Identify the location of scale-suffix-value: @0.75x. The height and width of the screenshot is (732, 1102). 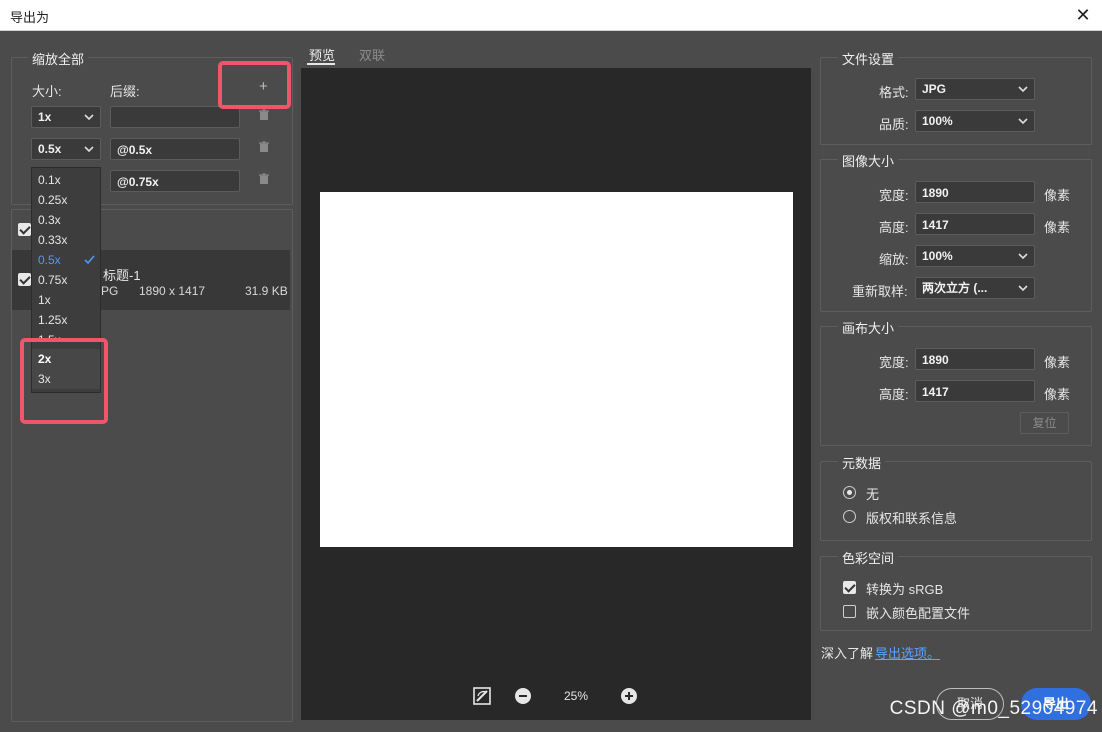
(138, 182).